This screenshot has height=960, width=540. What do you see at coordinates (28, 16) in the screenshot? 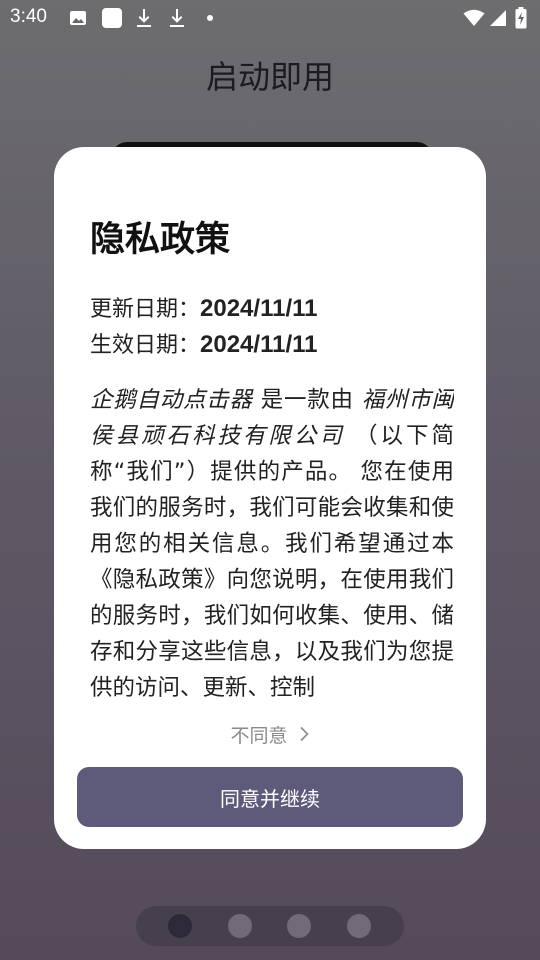
I see `status-time: 3:40` at bounding box center [28, 16].